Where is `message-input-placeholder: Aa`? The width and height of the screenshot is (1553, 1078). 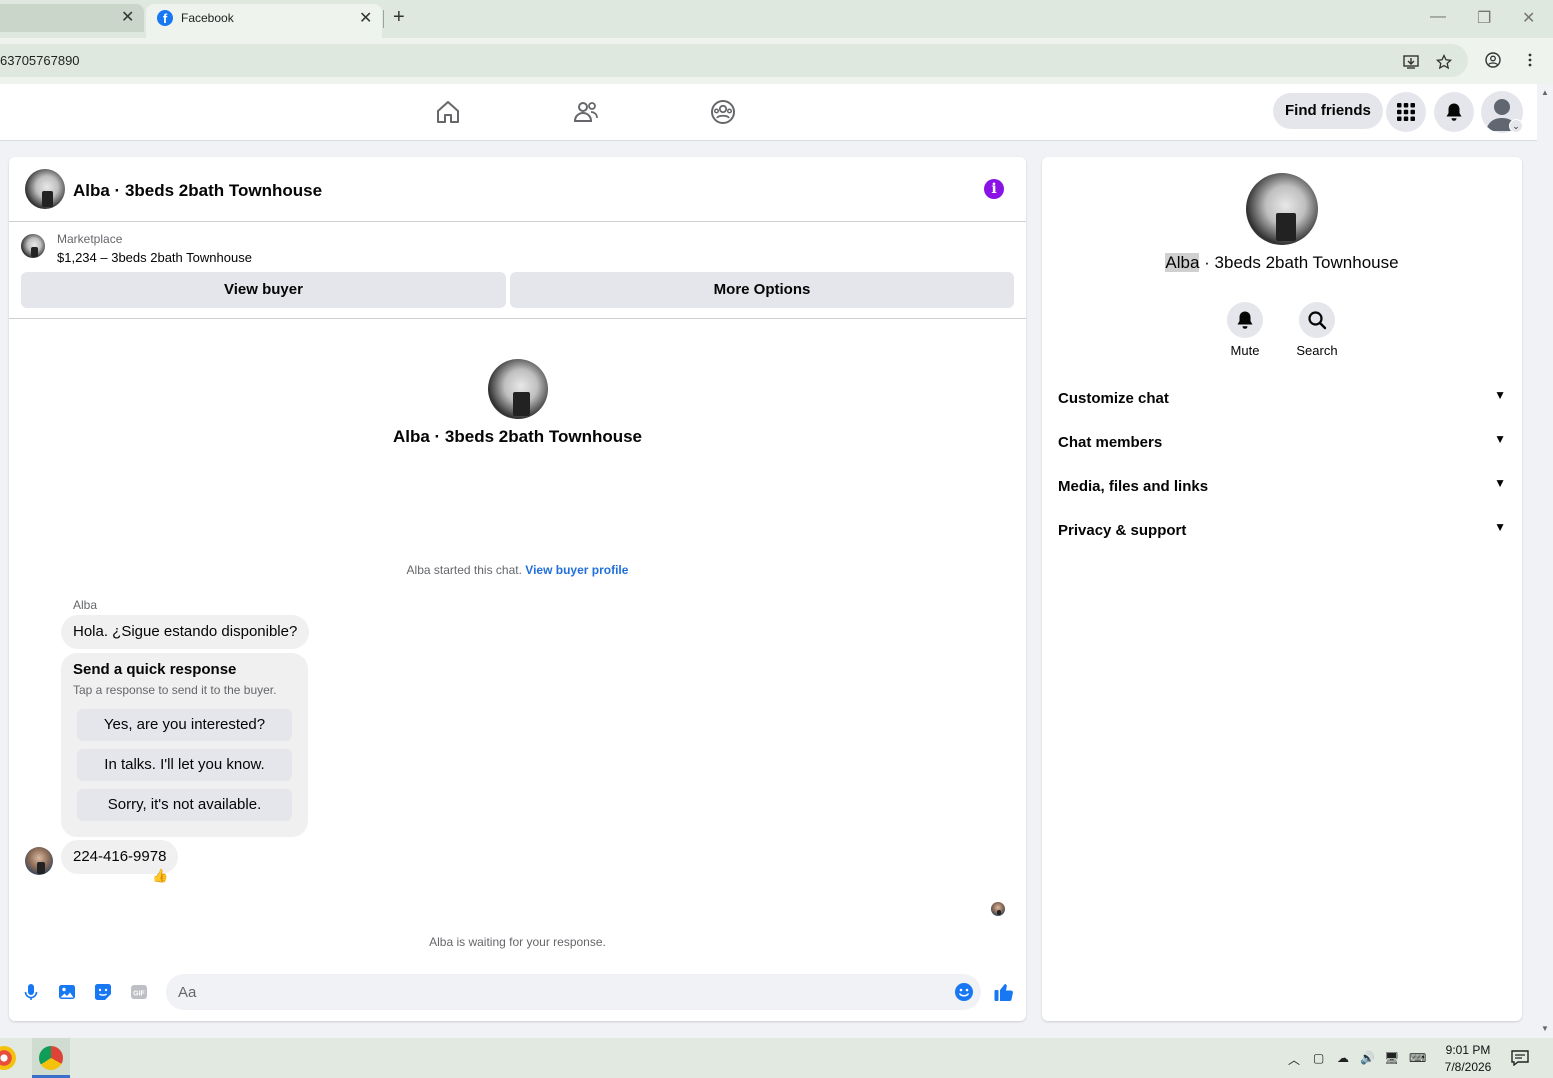 message-input-placeholder: Aa is located at coordinates (187, 992).